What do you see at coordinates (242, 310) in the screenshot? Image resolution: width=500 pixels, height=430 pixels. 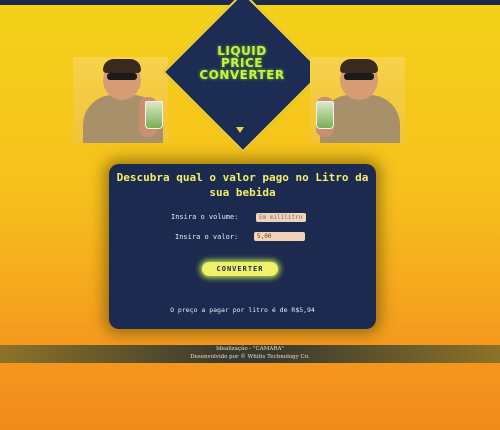 I see `result-text: O preço a pagar por litro é de R$5,94` at bounding box center [242, 310].